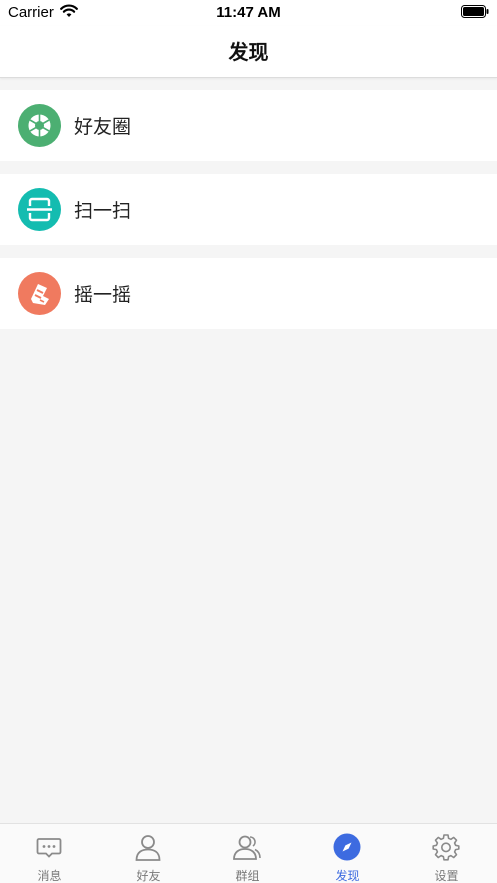 This screenshot has width=497, height=883. Describe the element at coordinates (247, 847) in the screenshot. I see `group-icon` at that location.